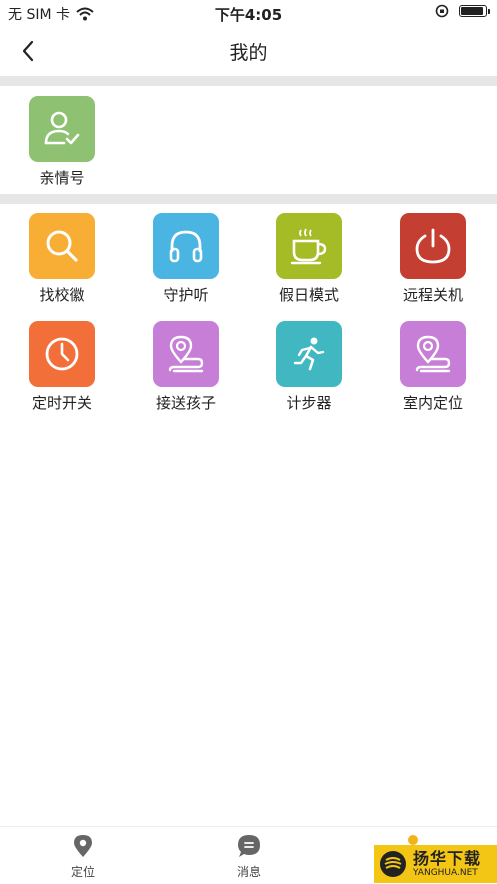  I want to click on status-bar: 无 SIM 卡 下午4:05, so click(248, 13).